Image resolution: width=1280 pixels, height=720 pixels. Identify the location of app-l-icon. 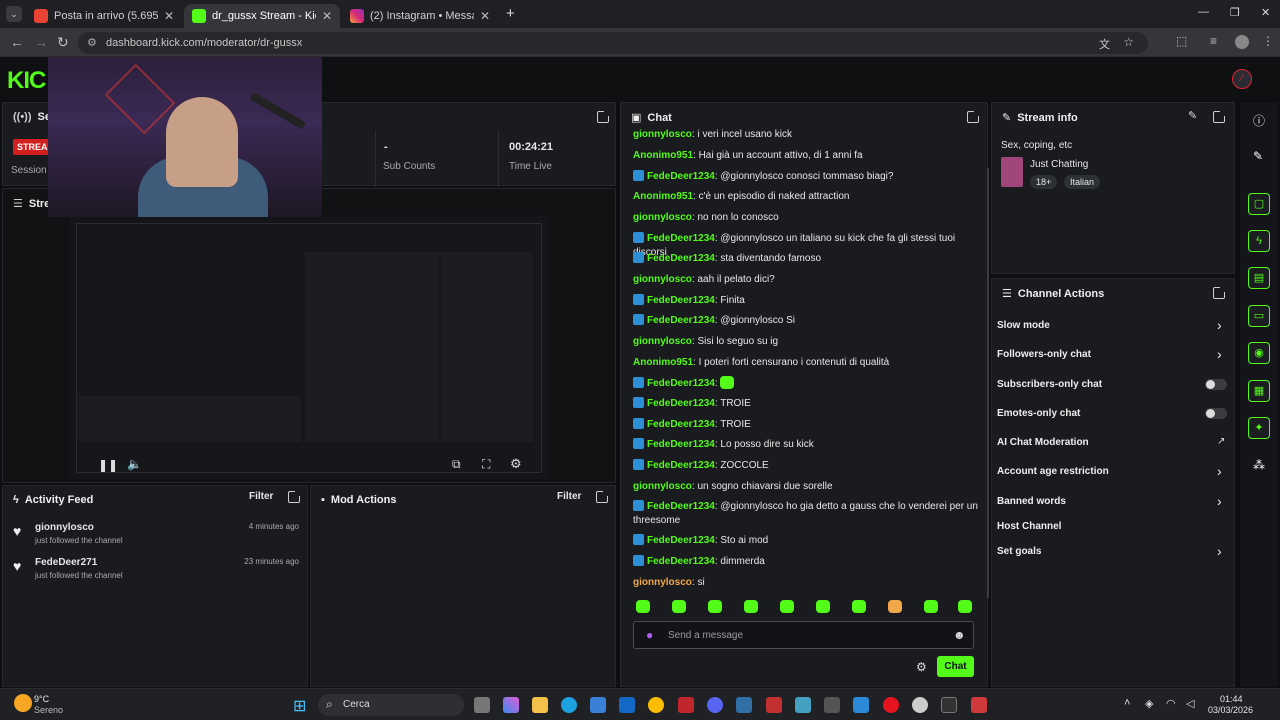
(744, 705).